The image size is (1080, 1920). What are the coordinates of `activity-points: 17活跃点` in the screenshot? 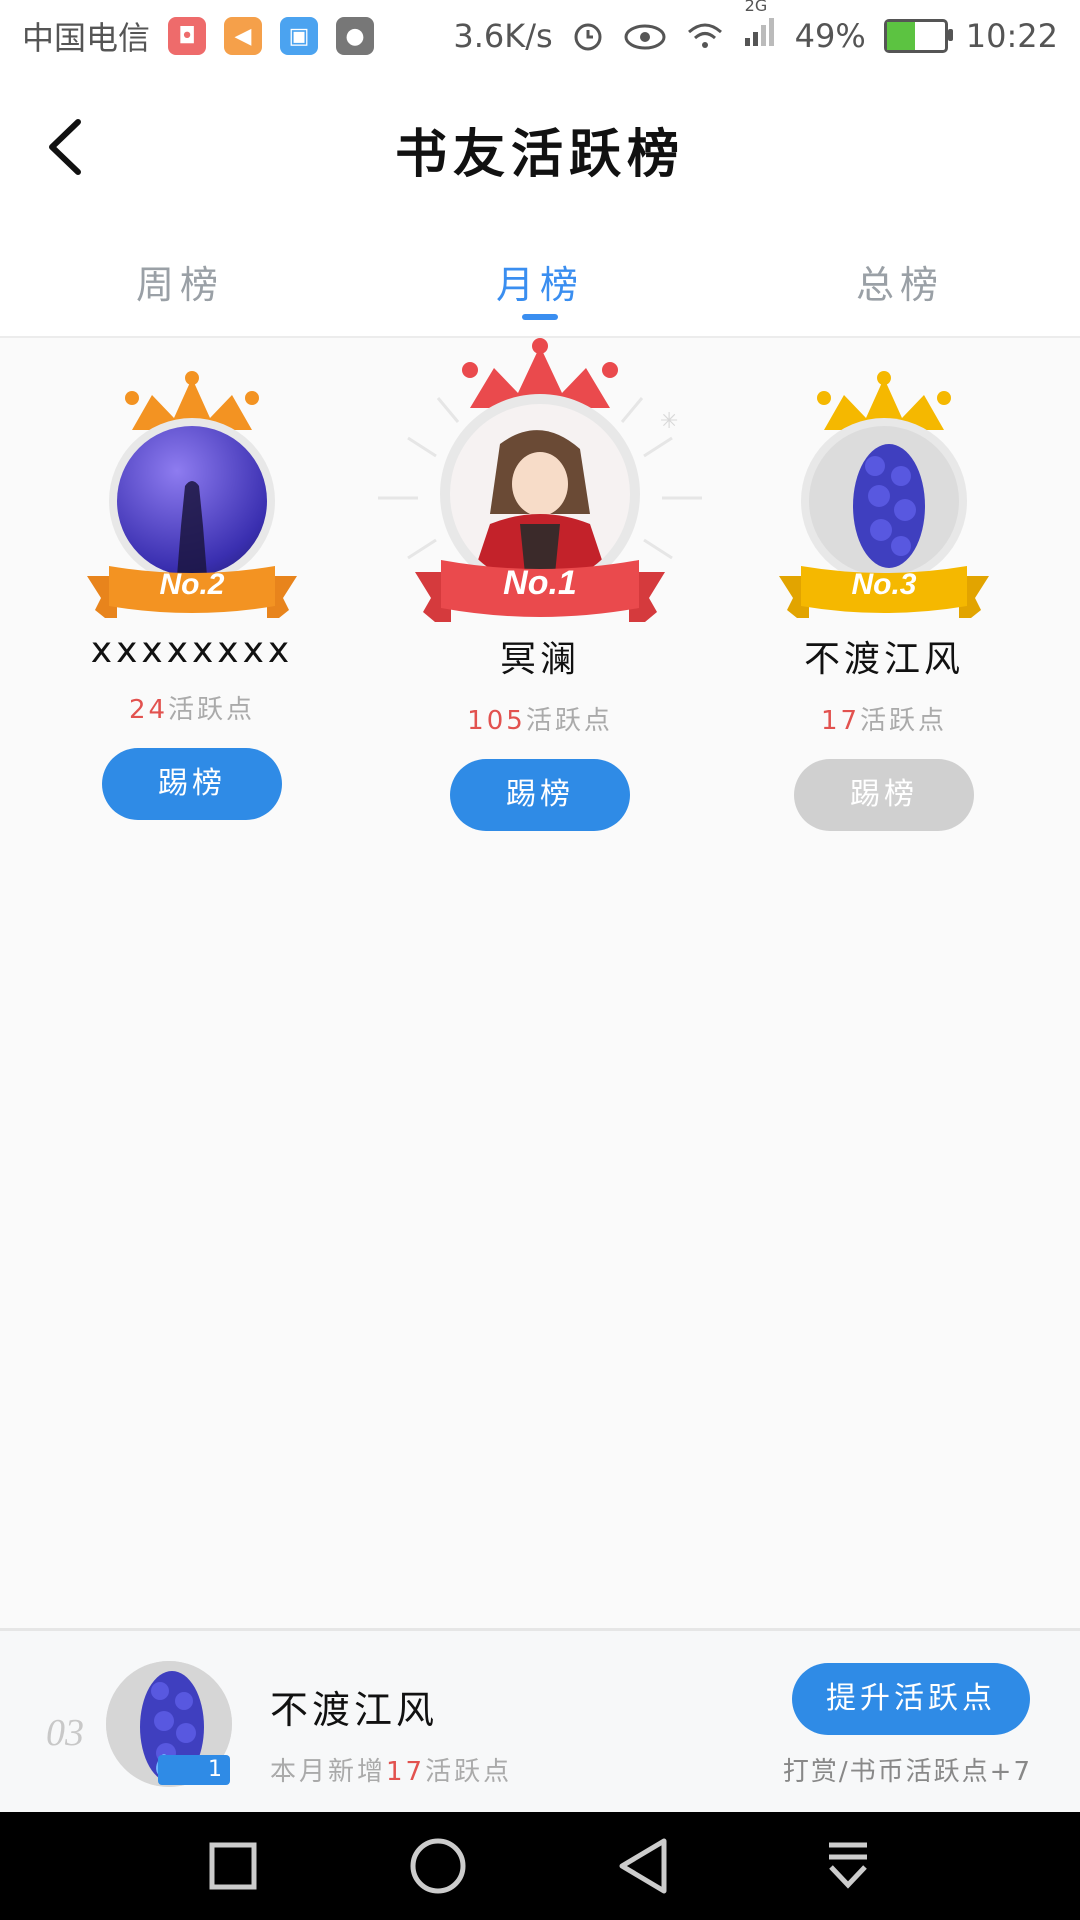 It's located at (884, 718).